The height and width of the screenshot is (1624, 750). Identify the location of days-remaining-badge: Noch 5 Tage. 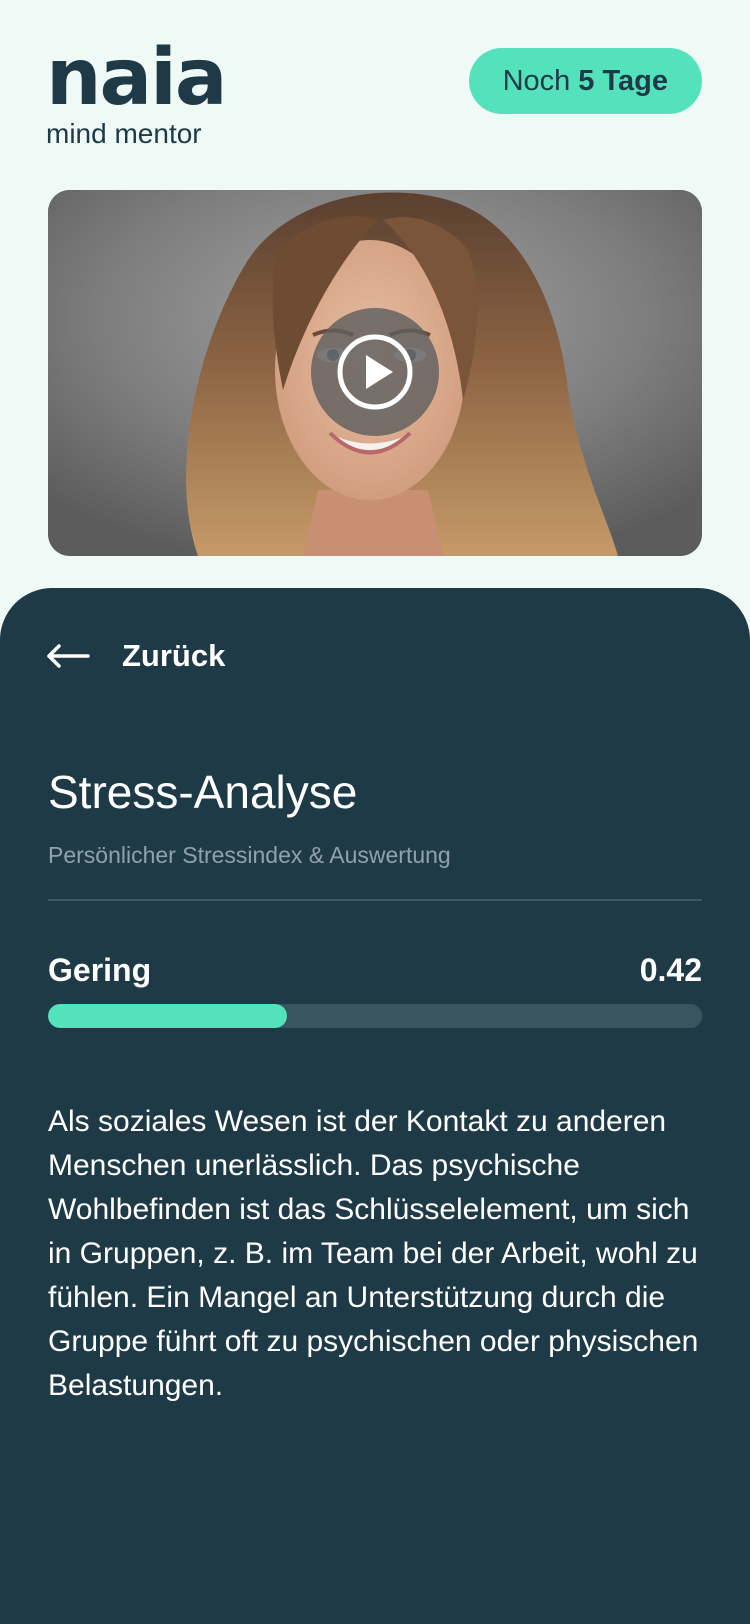
(585, 81).